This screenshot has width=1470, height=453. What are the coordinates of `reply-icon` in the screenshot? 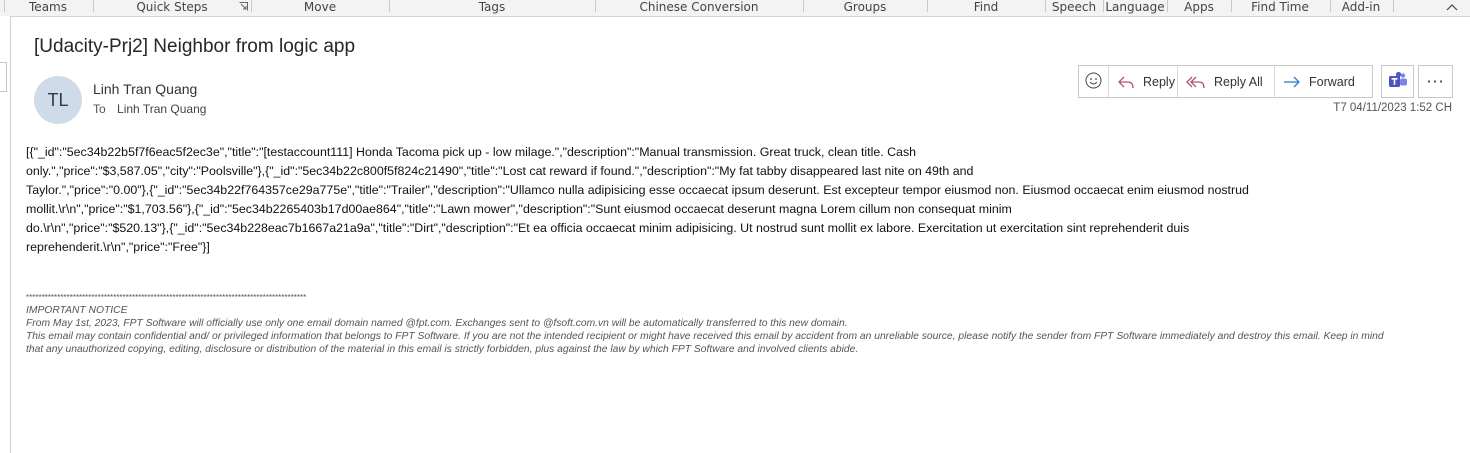 It's located at (1126, 82).